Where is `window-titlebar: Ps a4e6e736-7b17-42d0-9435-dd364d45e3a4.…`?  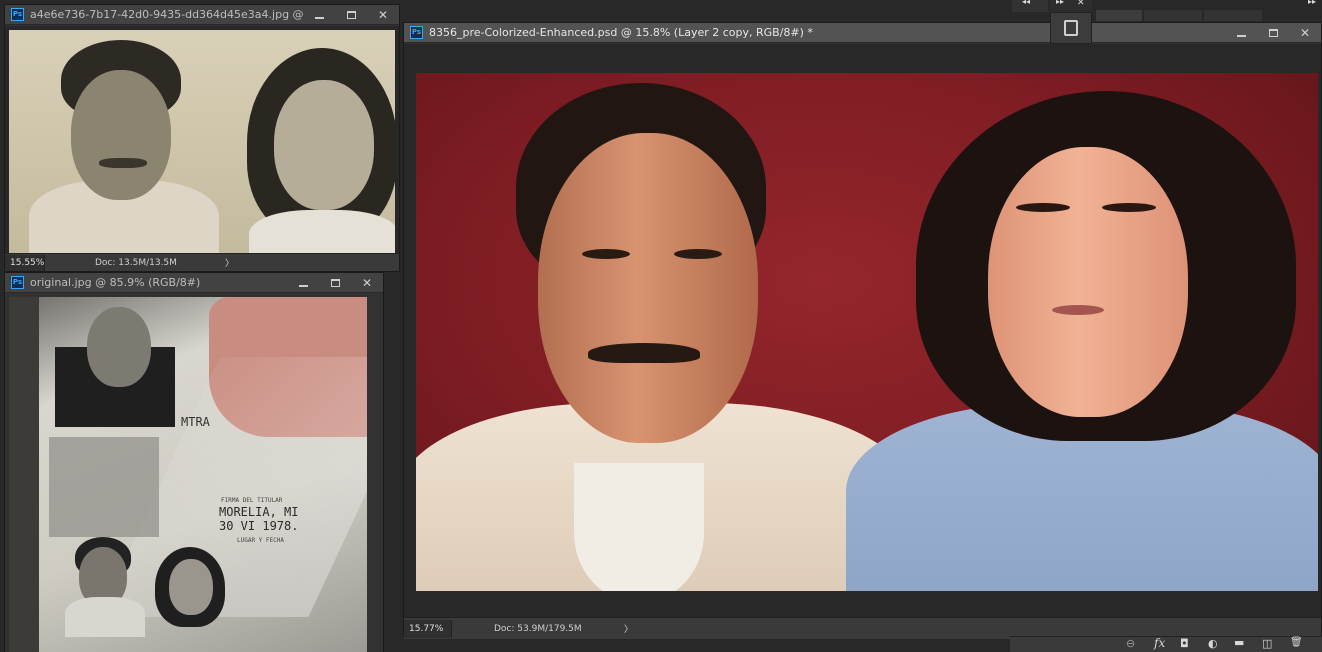
window-titlebar: Ps a4e6e736-7b17-42d0-9435-dd364d45e3a4.… is located at coordinates (202, 15).